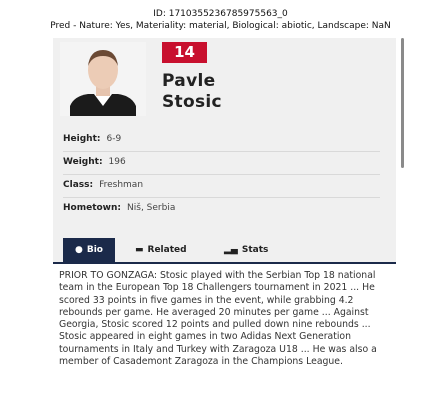 The height and width of the screenshot is (418, 441). I want to click on info-value: Niš, Serbia, so click(151, 208).